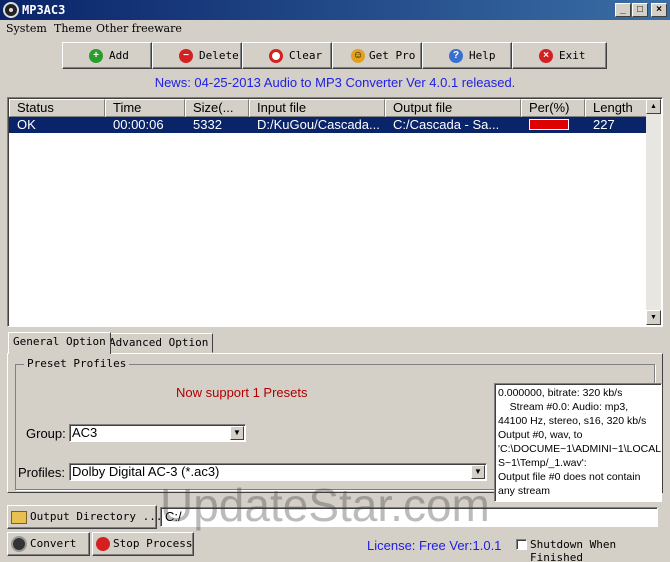 The width and height of the screenshot is (670, 562). What do you see at coordinates (276, 56) in the screenshot?
I see `clear-icon` at bounding box center [276, 56].